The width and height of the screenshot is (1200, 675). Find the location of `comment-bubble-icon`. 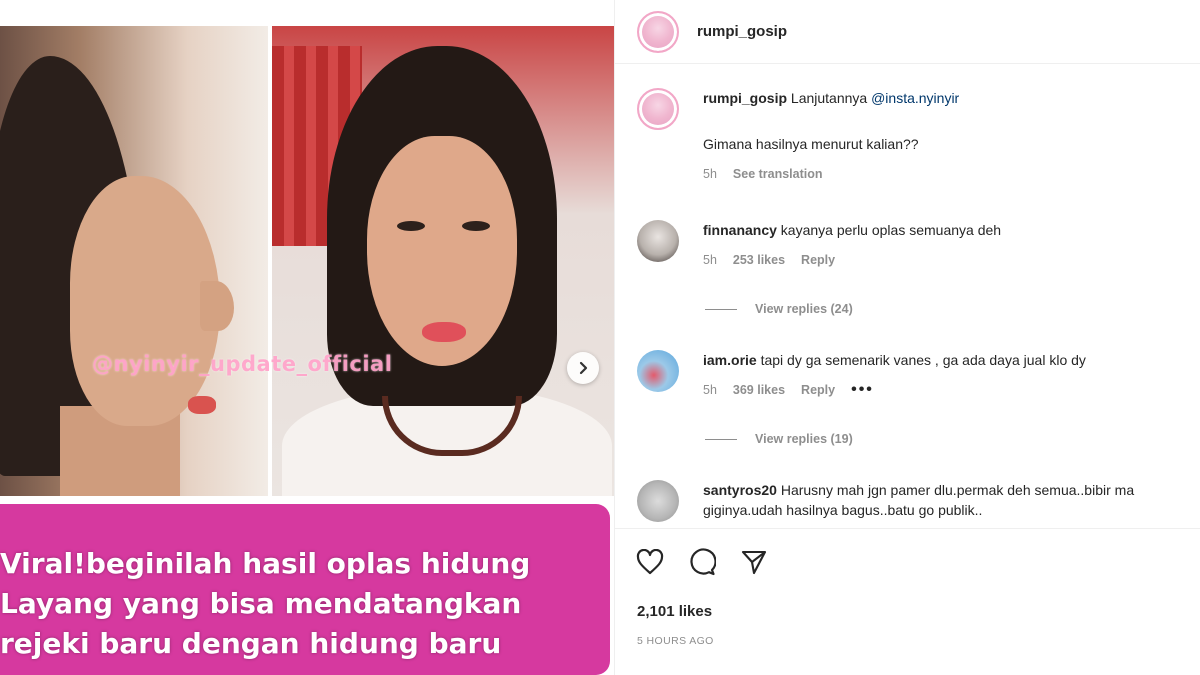

comment-bubble-icon is located at coordinates (703, 562).